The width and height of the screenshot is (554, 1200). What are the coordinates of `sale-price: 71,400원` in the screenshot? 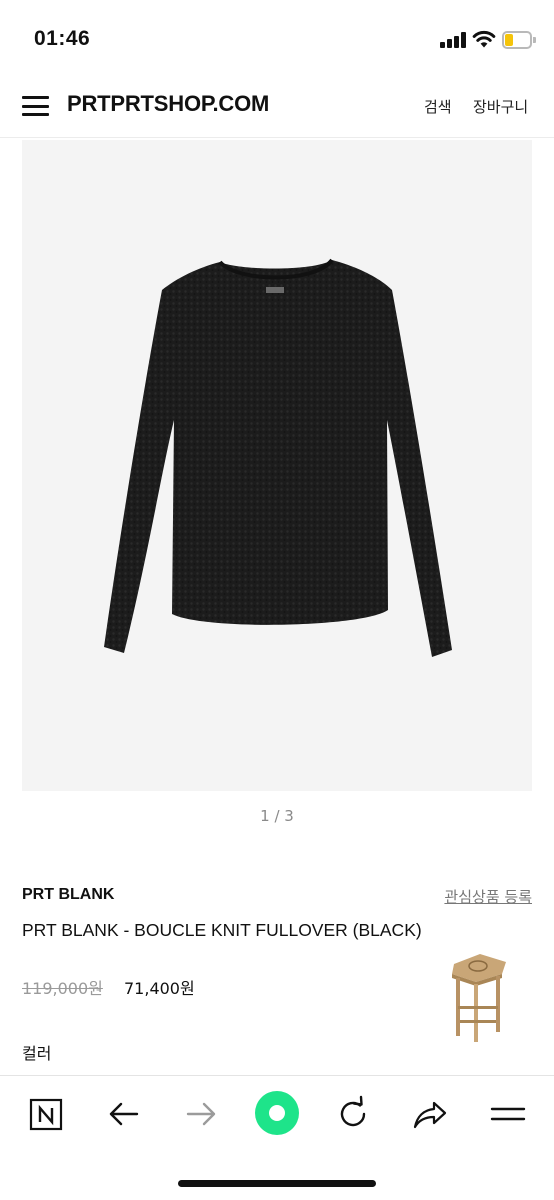 It's located at (159, 988).